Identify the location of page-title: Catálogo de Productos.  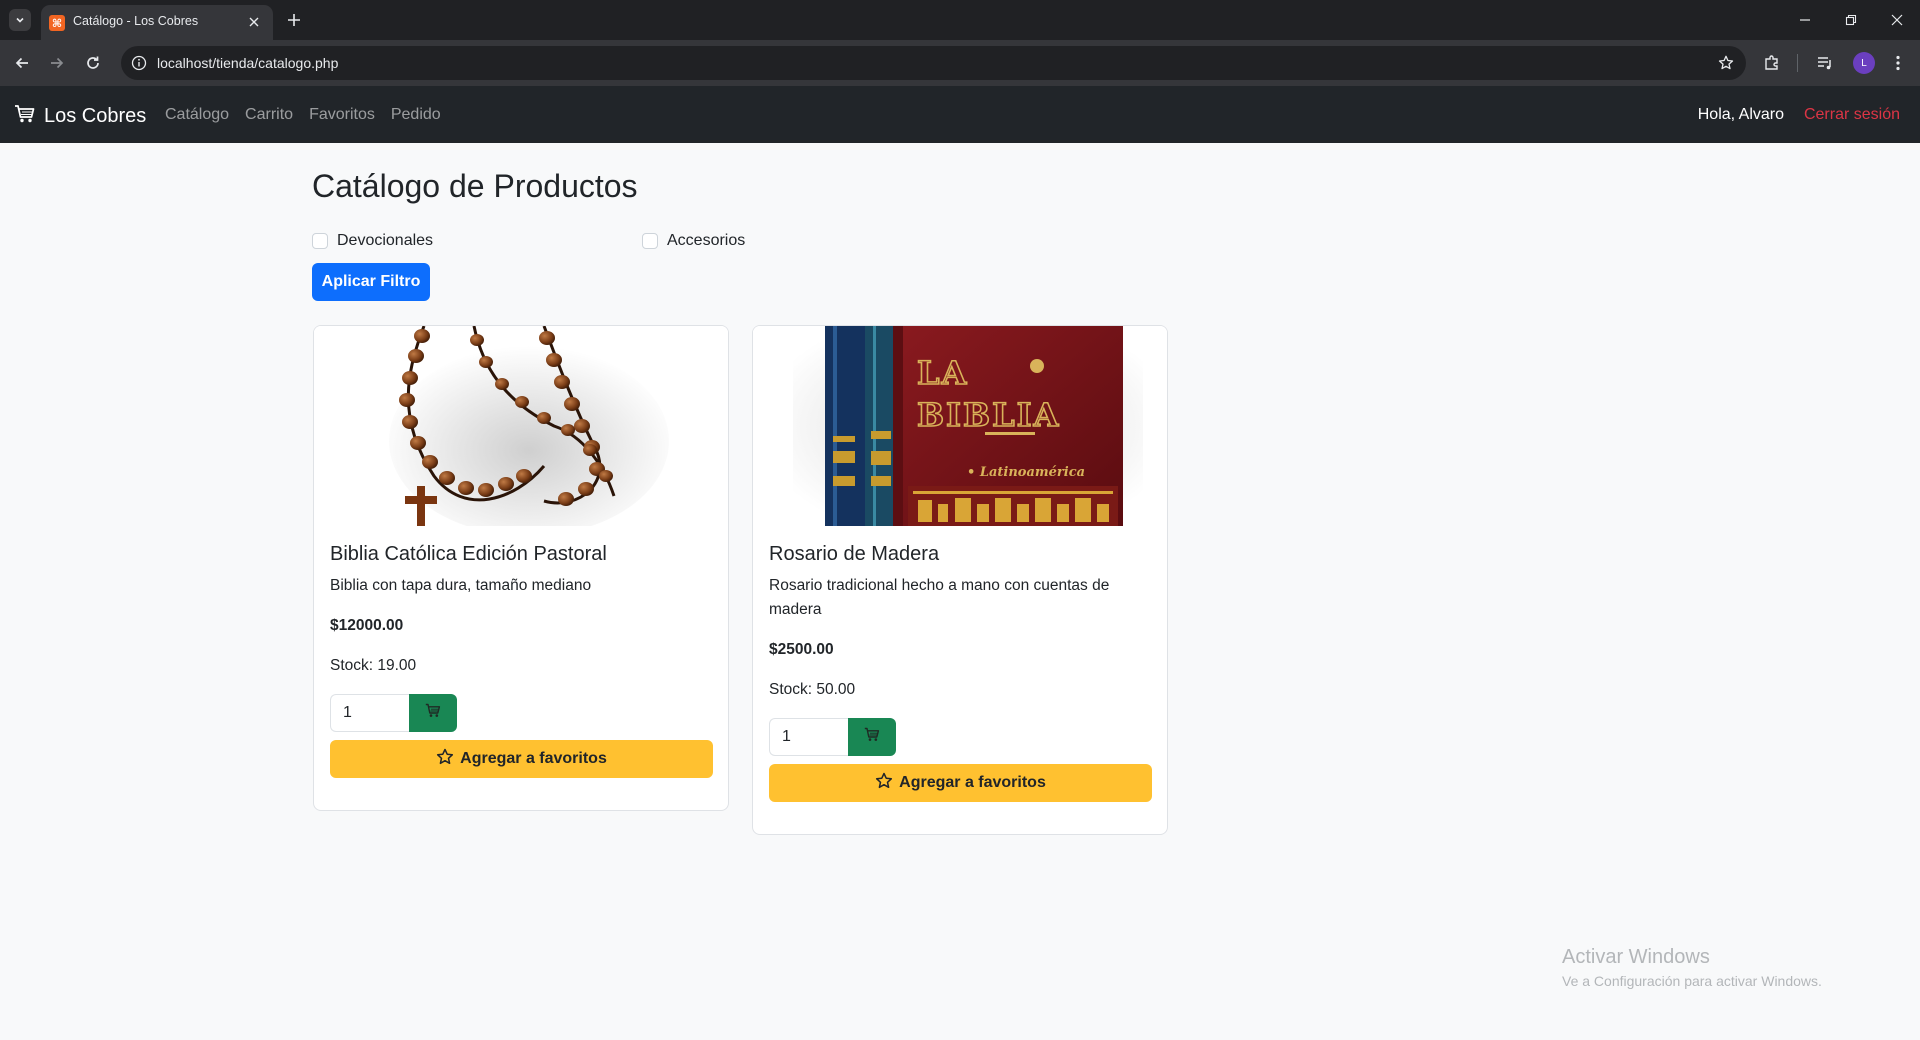
(475, 186).